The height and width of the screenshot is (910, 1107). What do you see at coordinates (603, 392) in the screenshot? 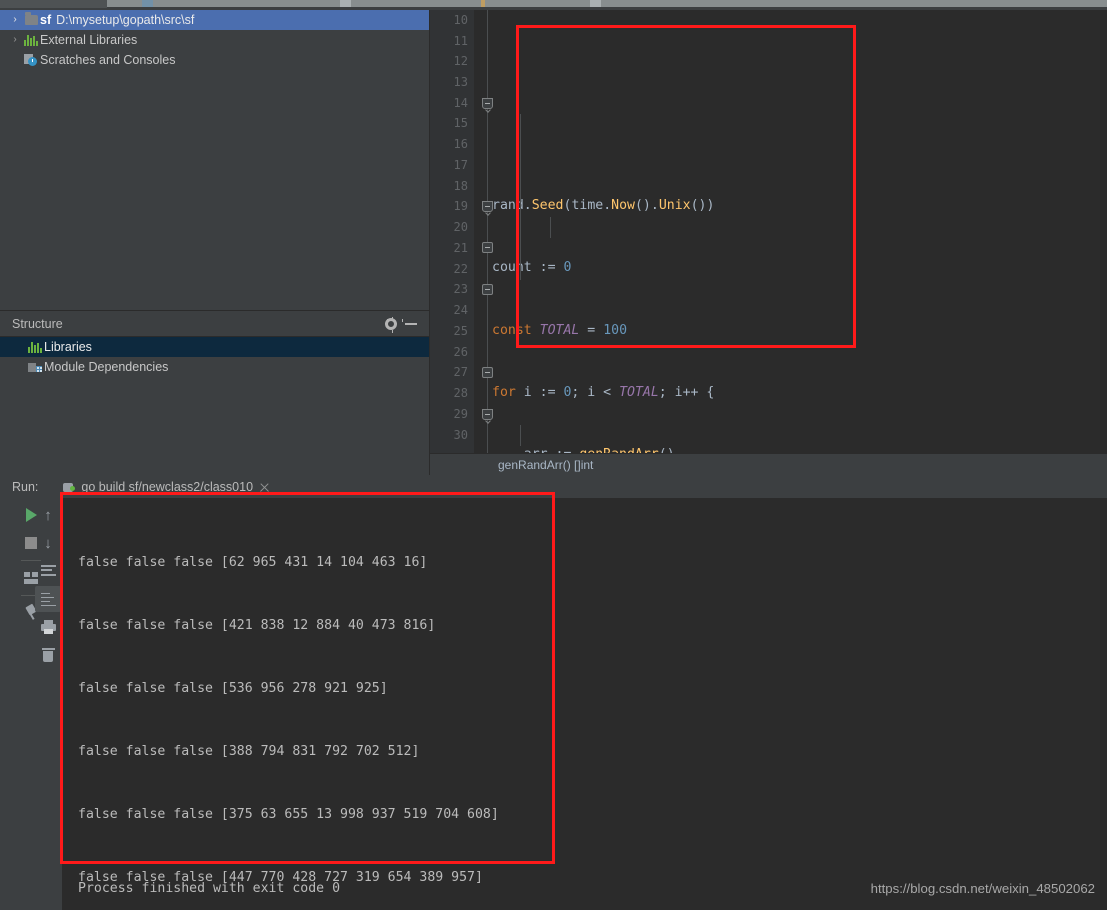
I see `code-line-14: for i := 0; i < TOTAL; i++ {` at bounding box center [603, 392].